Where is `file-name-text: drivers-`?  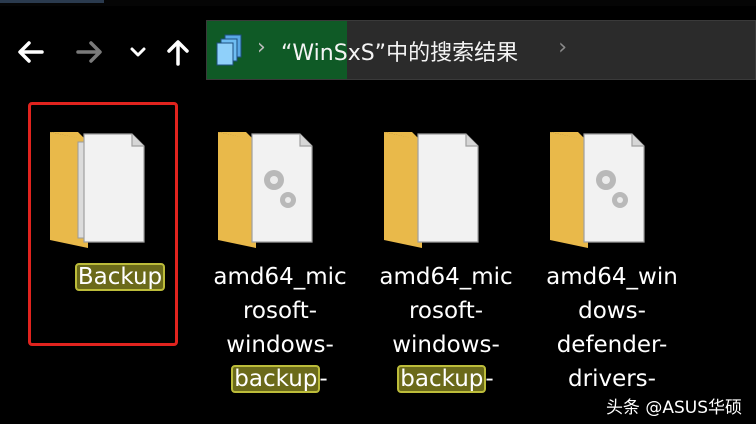
file-name-text: drivers- is located at coordinates (612, 379).